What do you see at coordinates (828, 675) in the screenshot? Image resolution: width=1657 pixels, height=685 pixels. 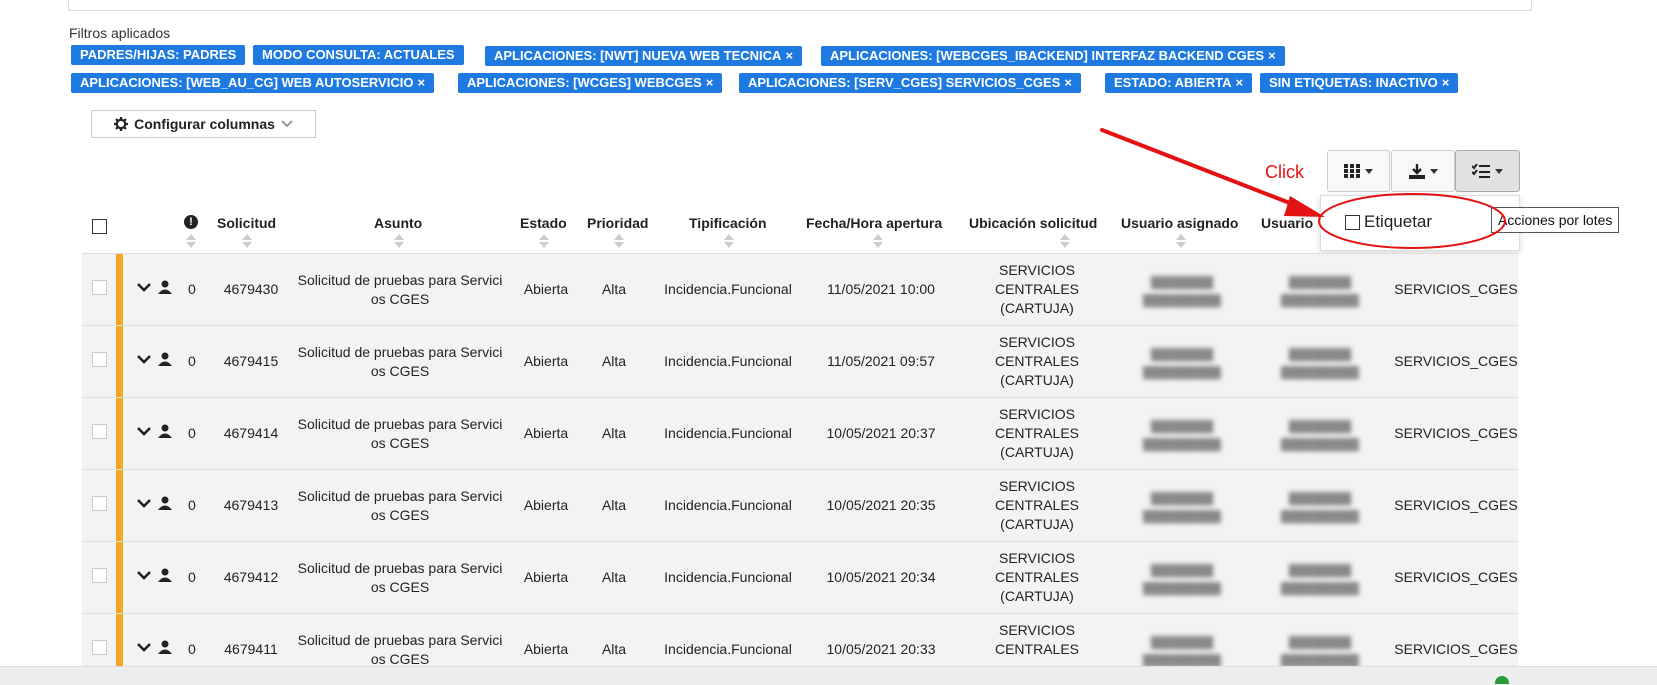 I see `bottom-bar` at bounding box center [828, 675].